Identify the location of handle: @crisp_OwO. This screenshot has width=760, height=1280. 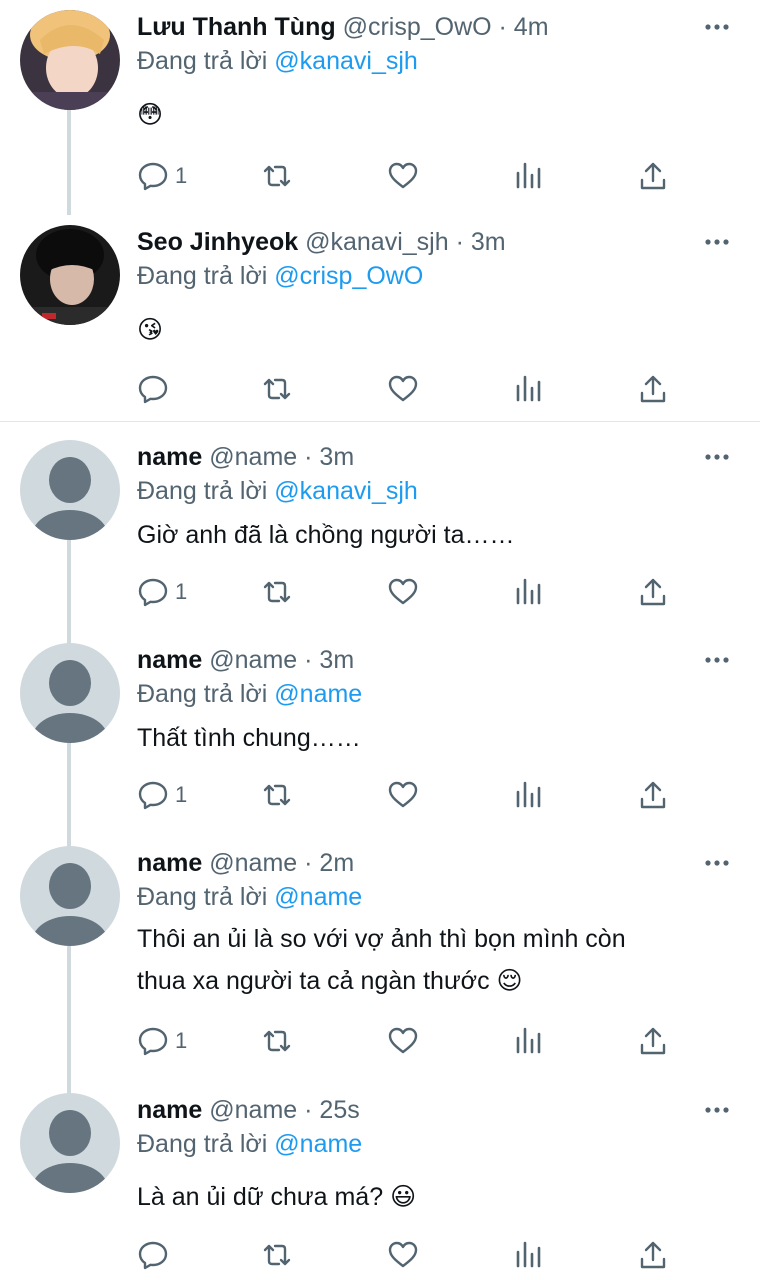
(417, 27).